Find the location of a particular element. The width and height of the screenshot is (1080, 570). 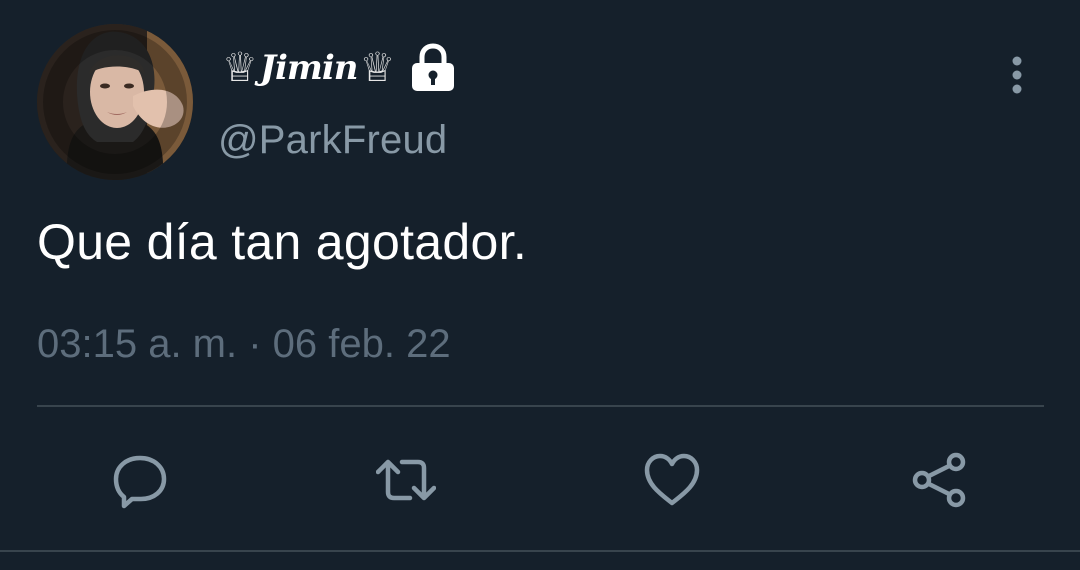

heart-icon is located at coordinates (672, 479).